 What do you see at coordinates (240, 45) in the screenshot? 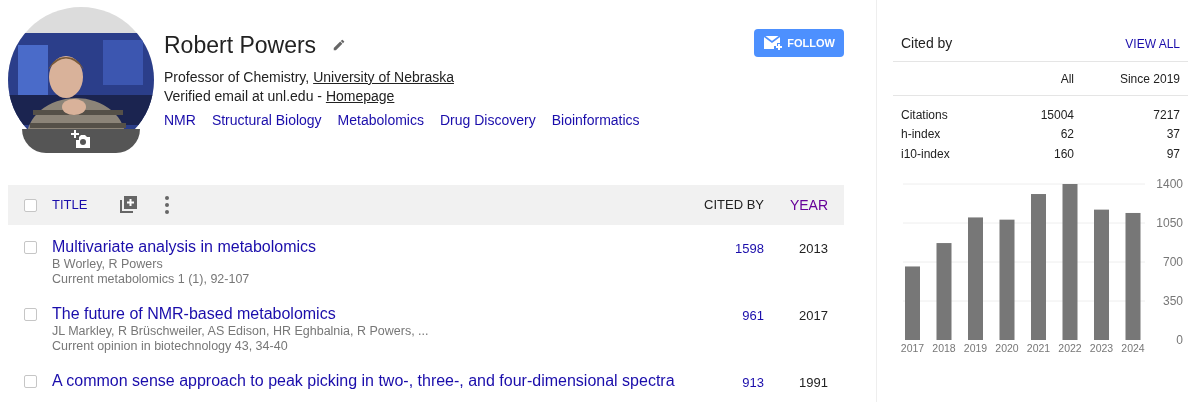
I see `profile-name: Robert Powers` at bounding box center [240, 45].